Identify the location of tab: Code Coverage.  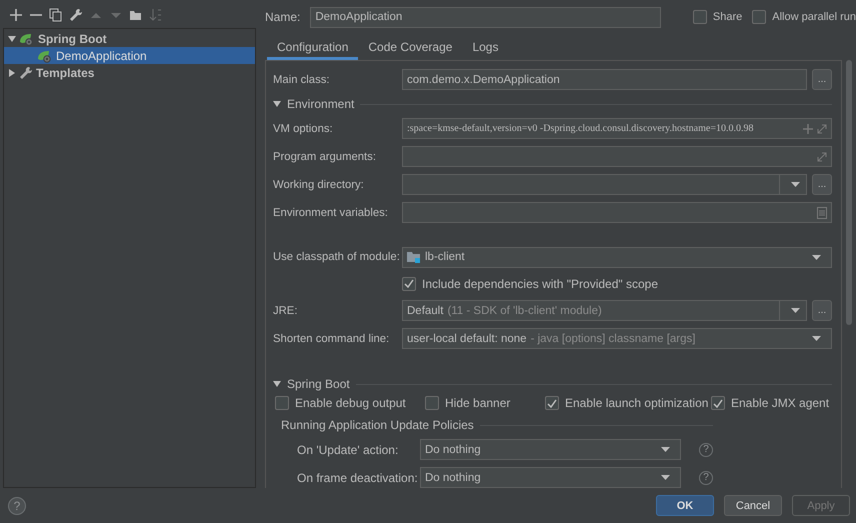
(410, 47).